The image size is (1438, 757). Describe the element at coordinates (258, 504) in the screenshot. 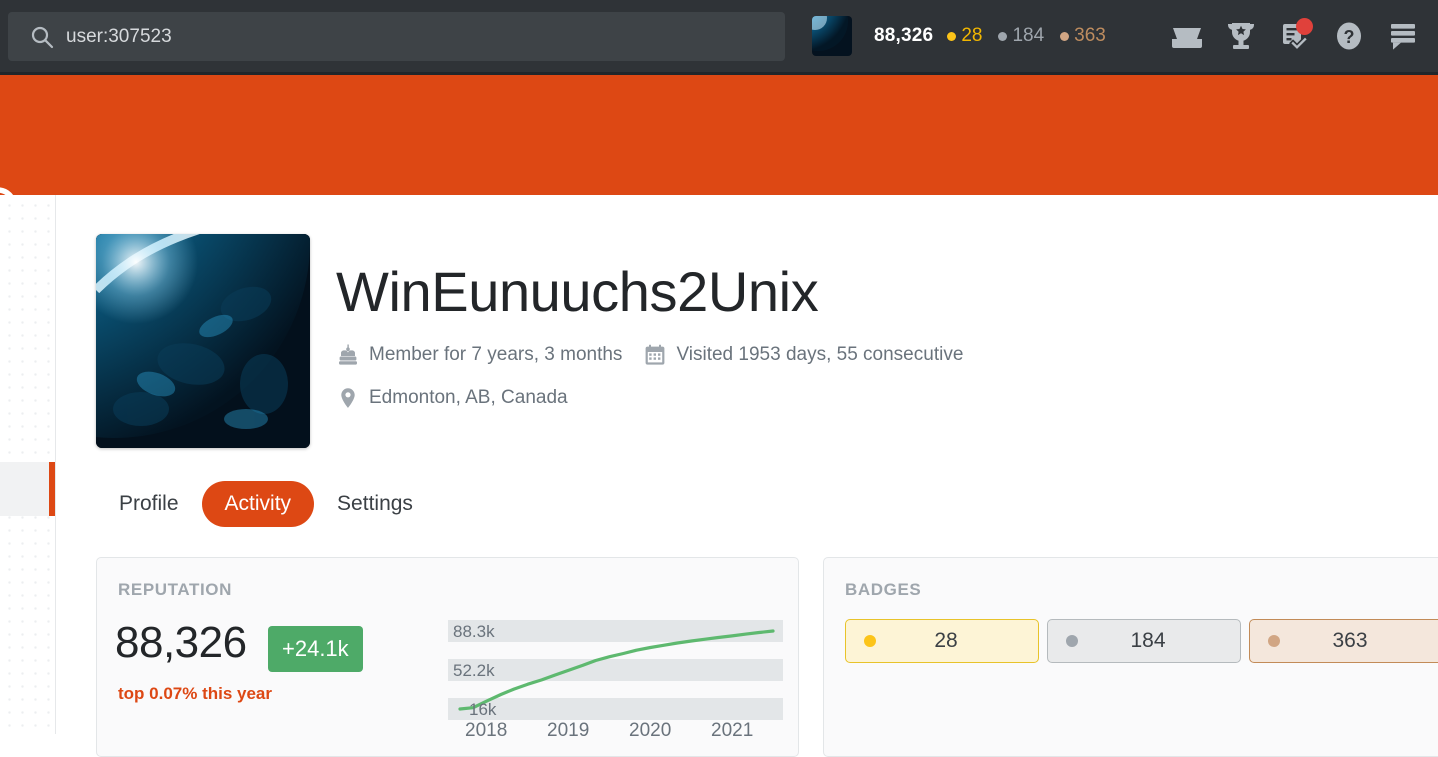

I see `tab-activity: Activity` at that location.